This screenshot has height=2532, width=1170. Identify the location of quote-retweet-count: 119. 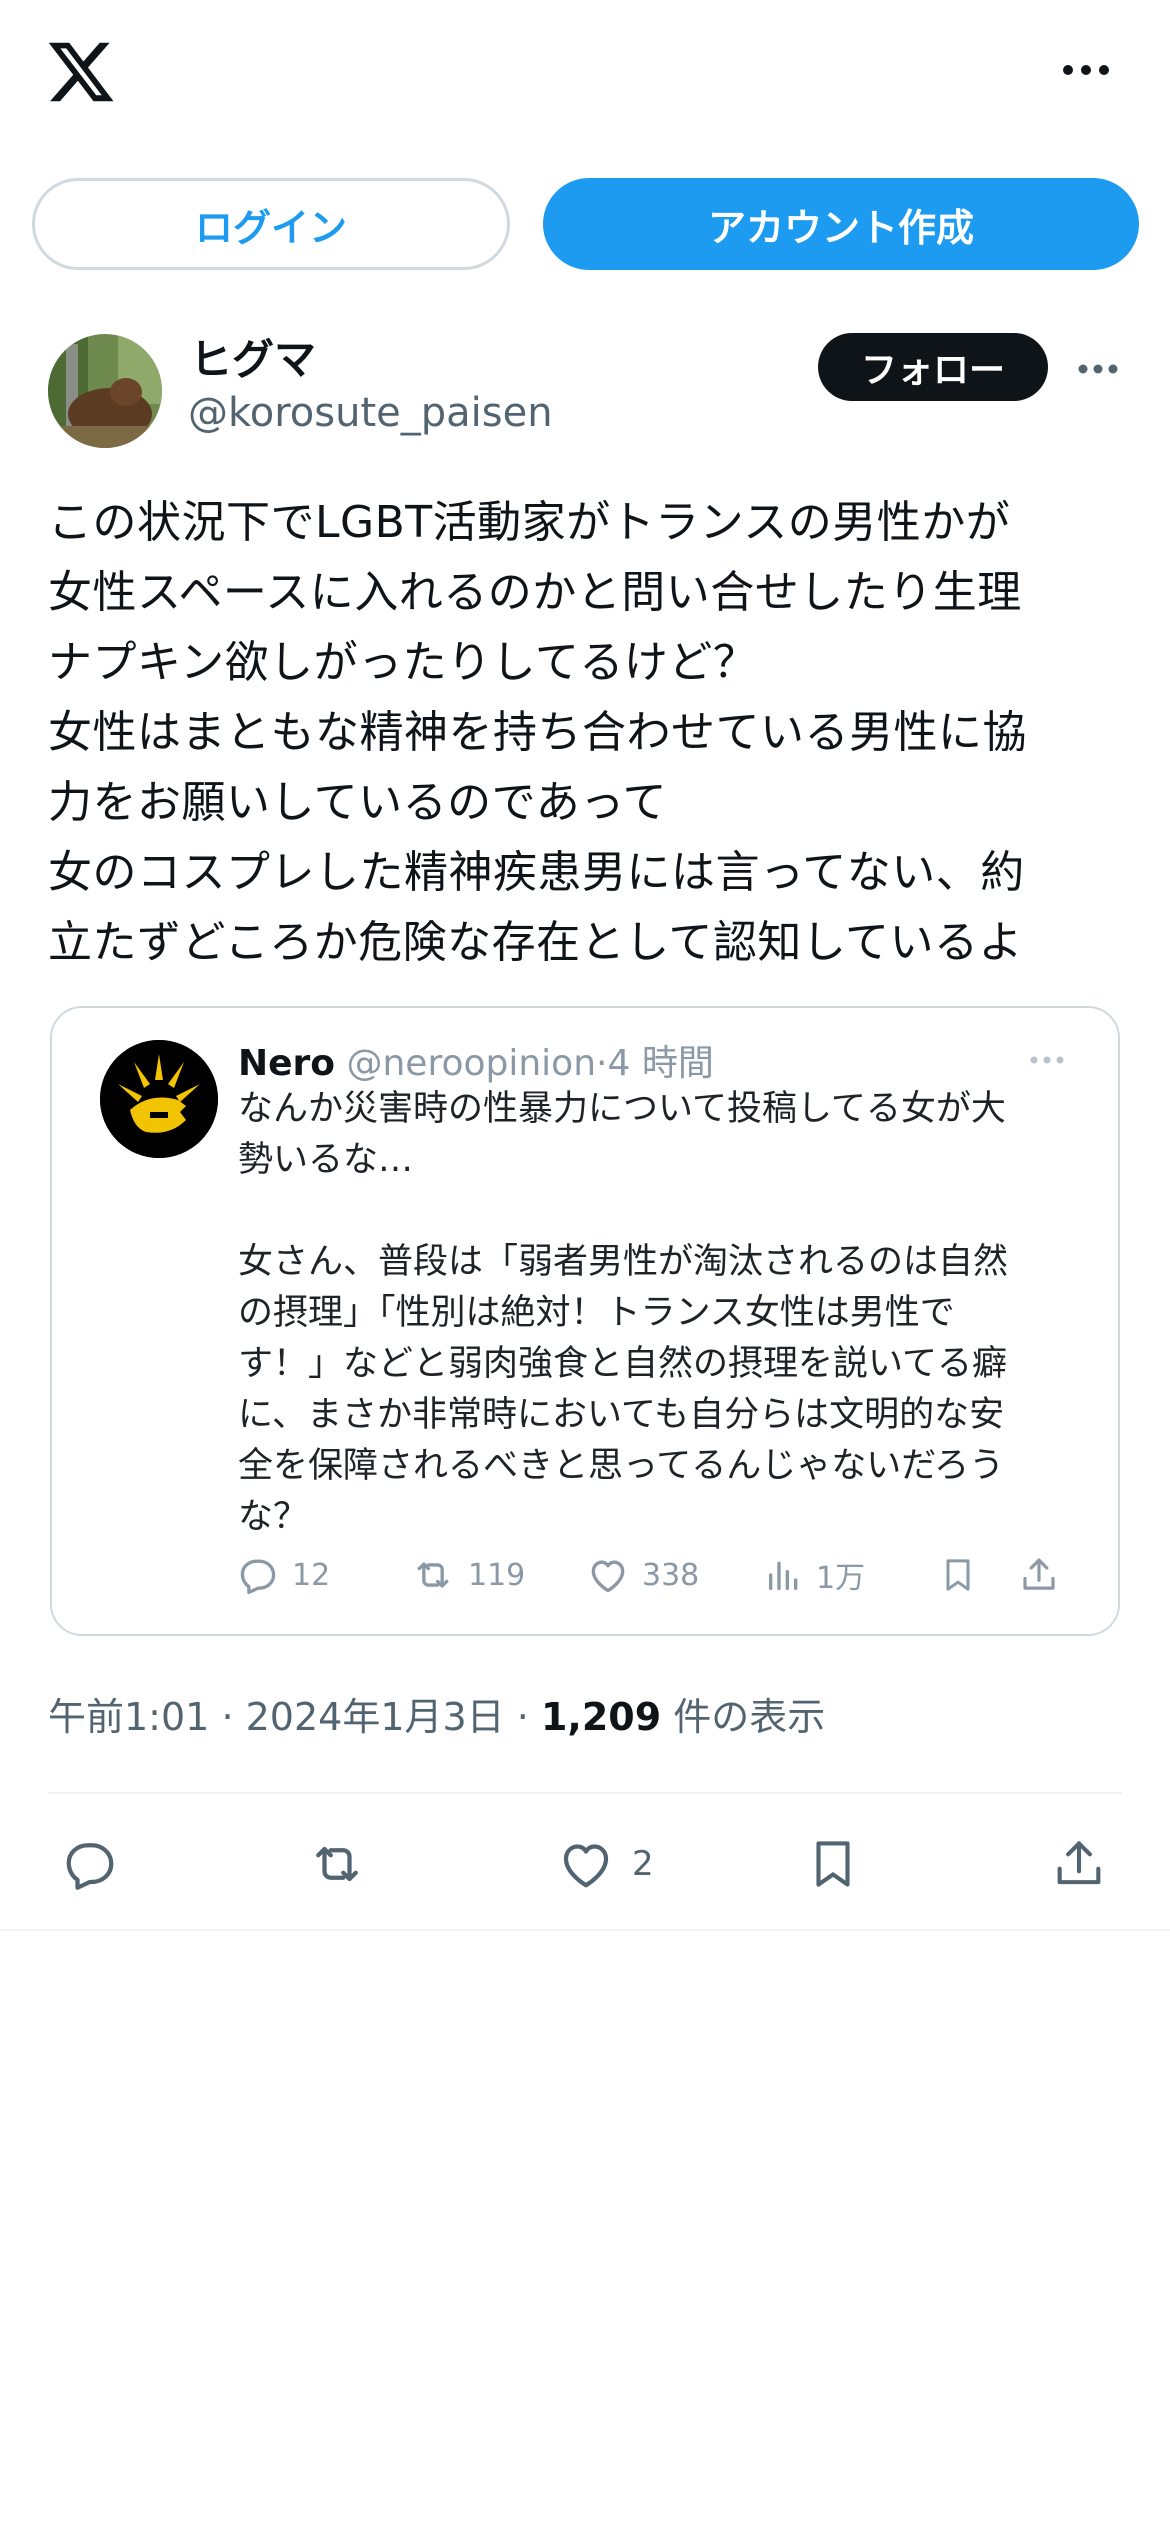
(497, 1575).